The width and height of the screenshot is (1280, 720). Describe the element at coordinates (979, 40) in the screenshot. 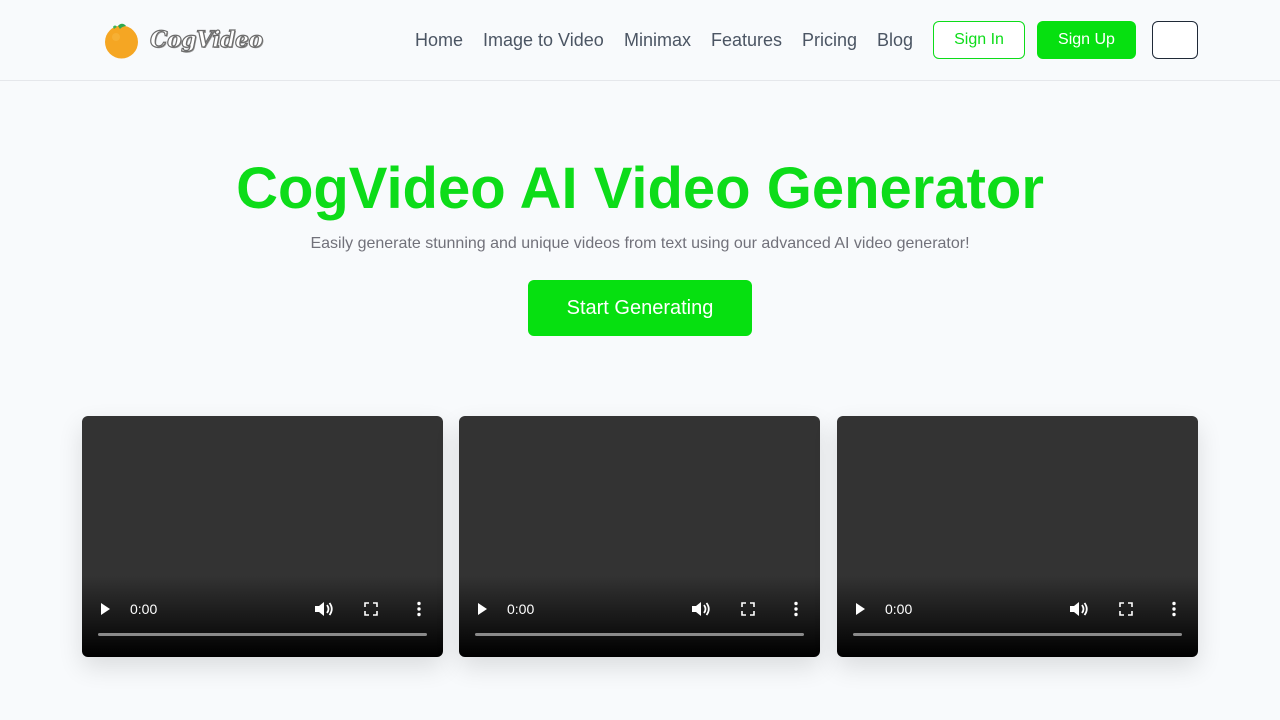

I see `sign-in-button: Sign In` at that location.